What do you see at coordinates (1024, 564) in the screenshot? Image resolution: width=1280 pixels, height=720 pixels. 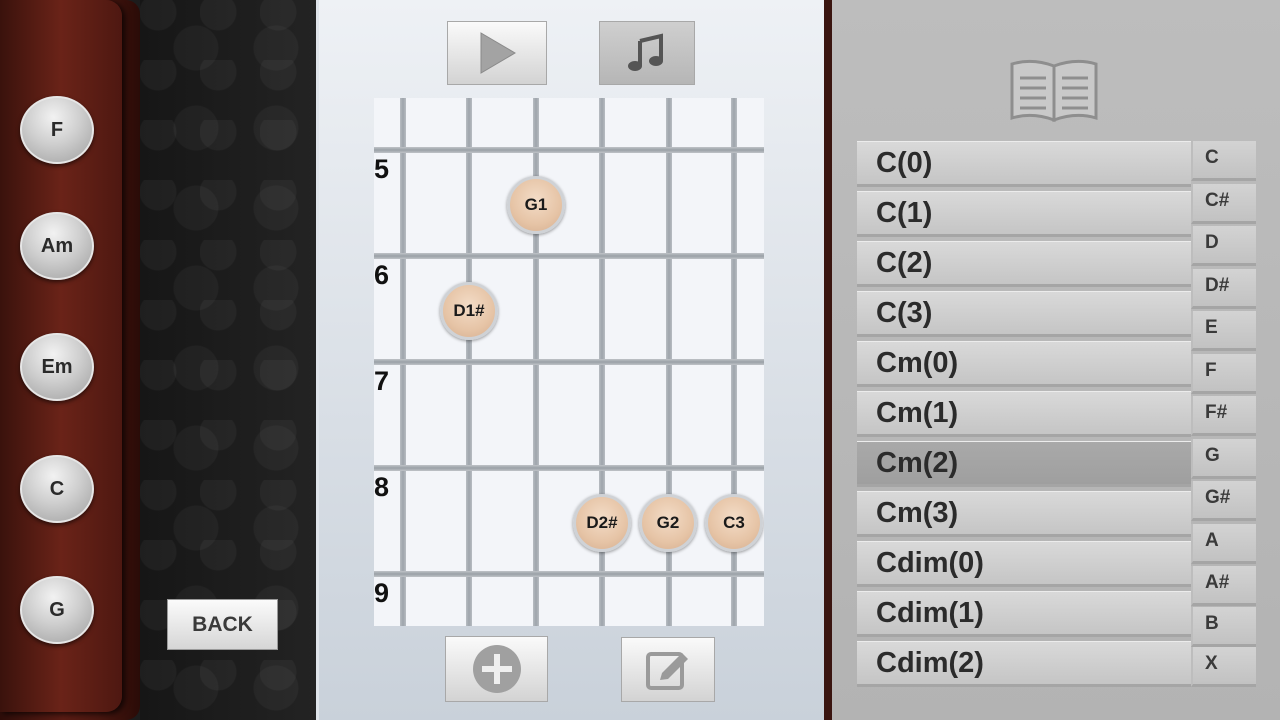 I see `chord-list-item: Cdim(0)` at bounding box center [1024, 564].